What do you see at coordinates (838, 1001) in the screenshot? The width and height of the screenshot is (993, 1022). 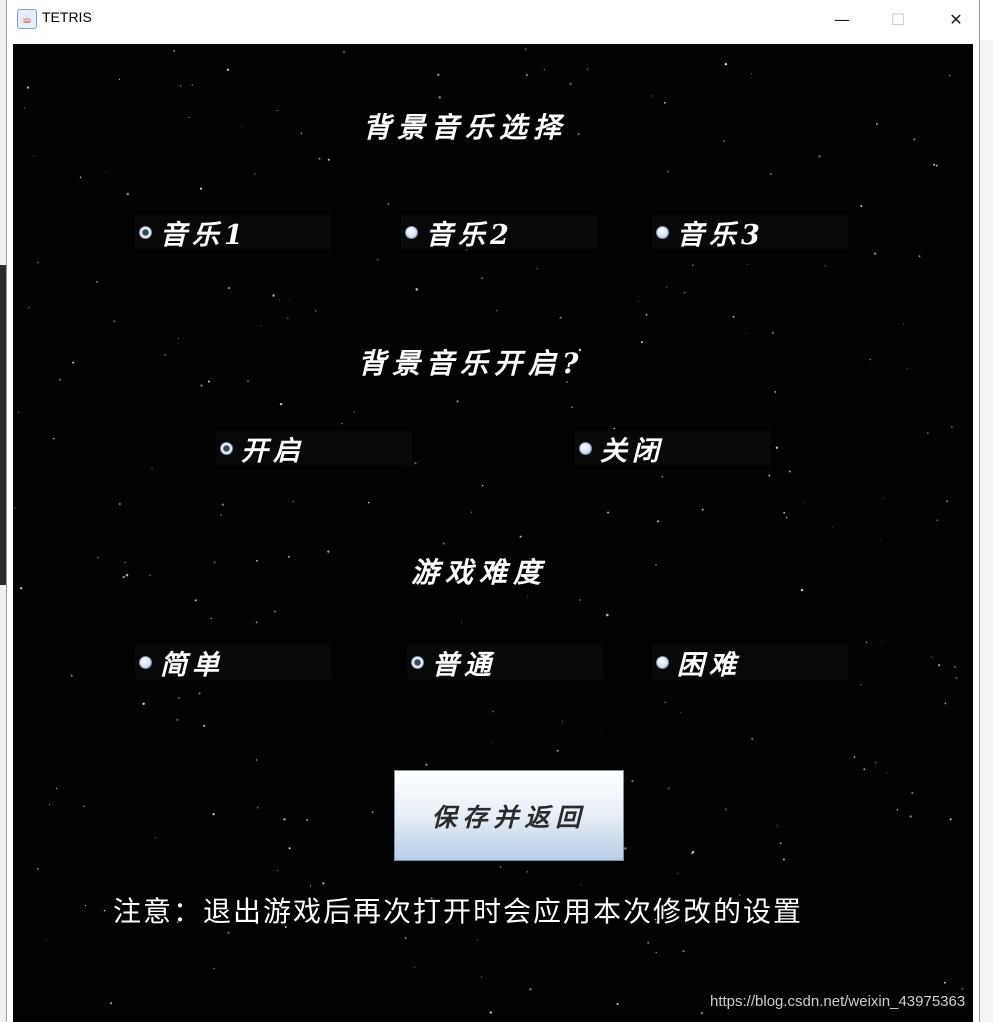 I see `watermark-url: https://blog.csdn.net/weixin_43975363` at bounding box center [838, 1001].